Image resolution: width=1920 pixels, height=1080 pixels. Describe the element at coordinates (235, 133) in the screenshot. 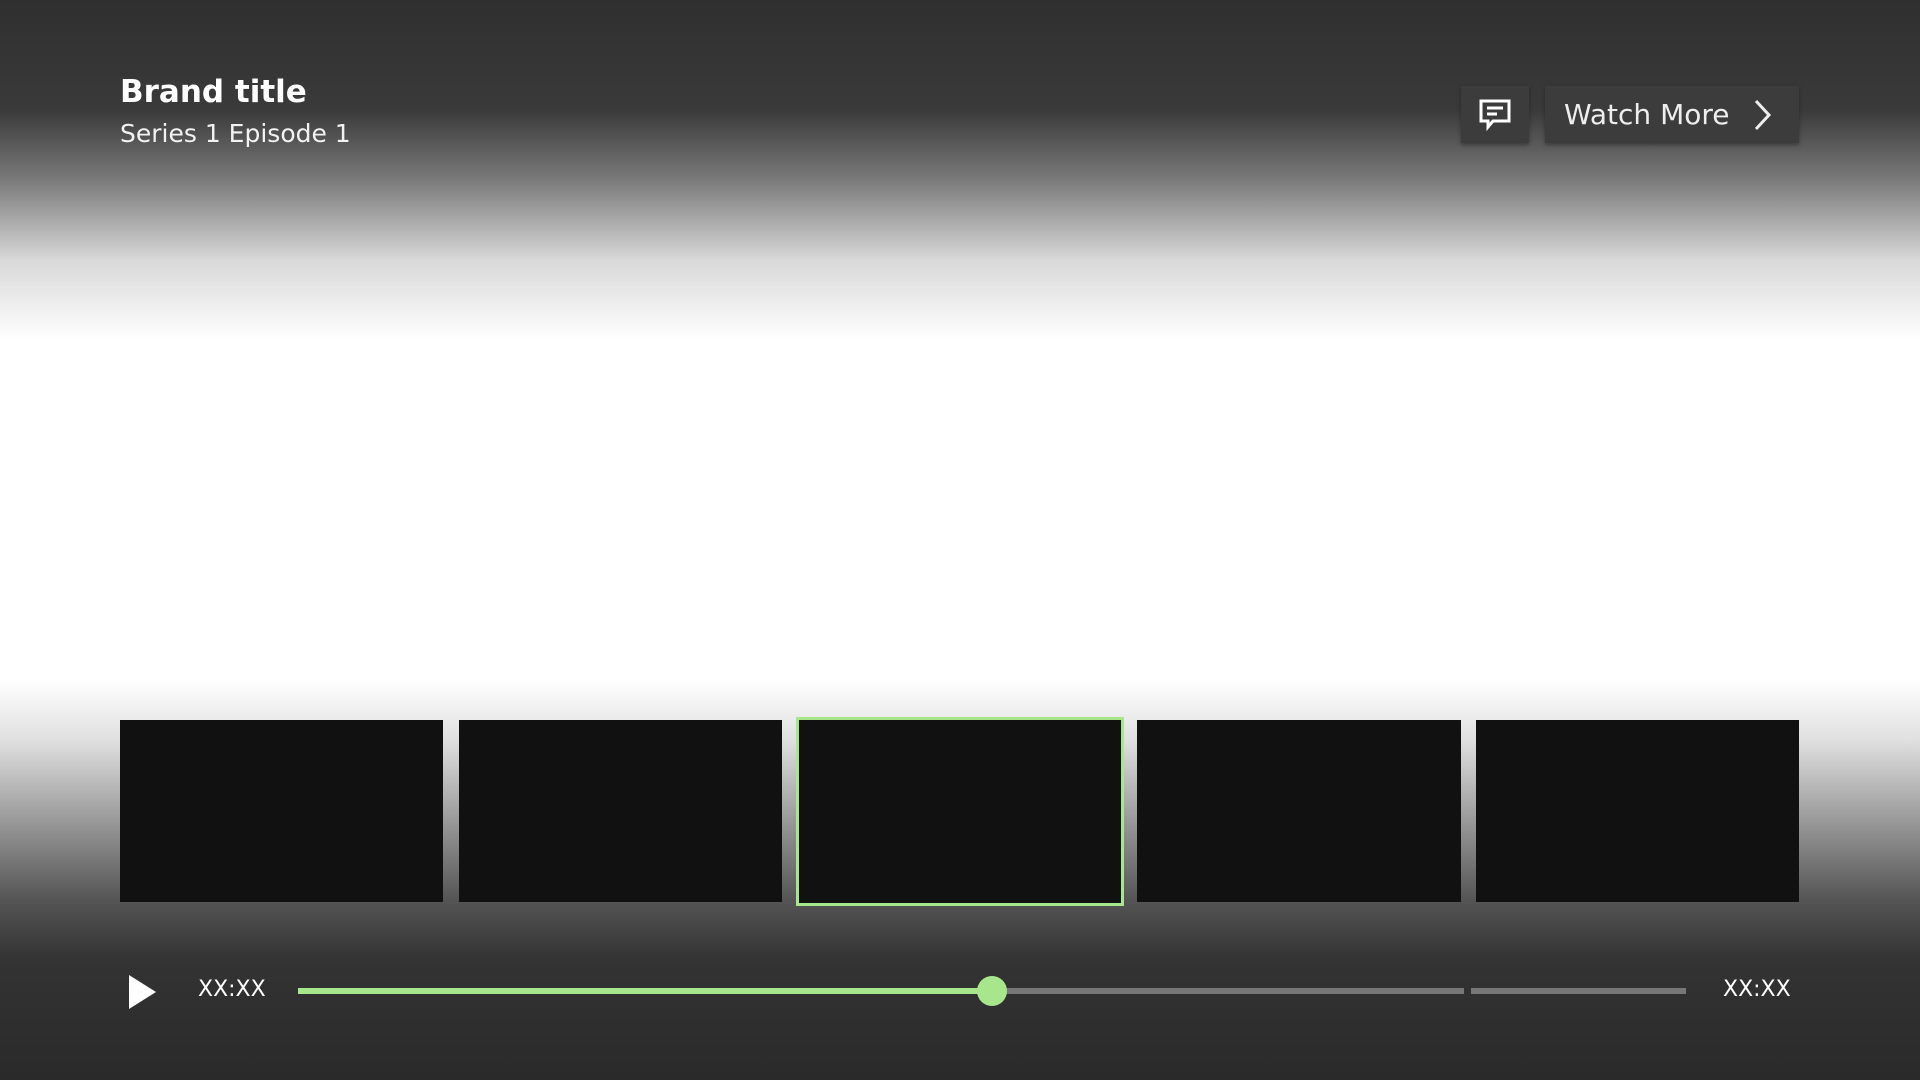

I see `episode-subtitle: Series 1 Episode 1` at that location.